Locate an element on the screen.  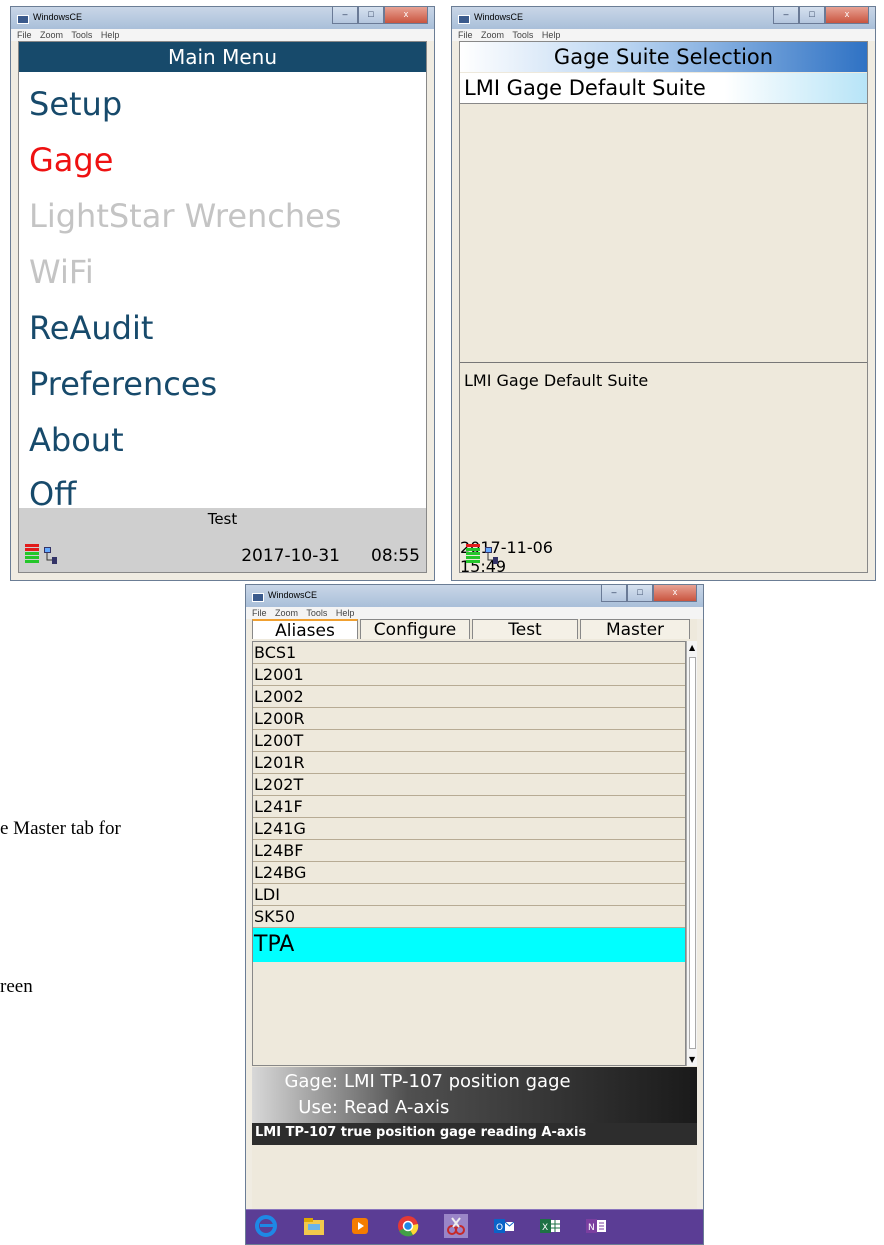
tab-test: Test is located at coordinates (525, 629).